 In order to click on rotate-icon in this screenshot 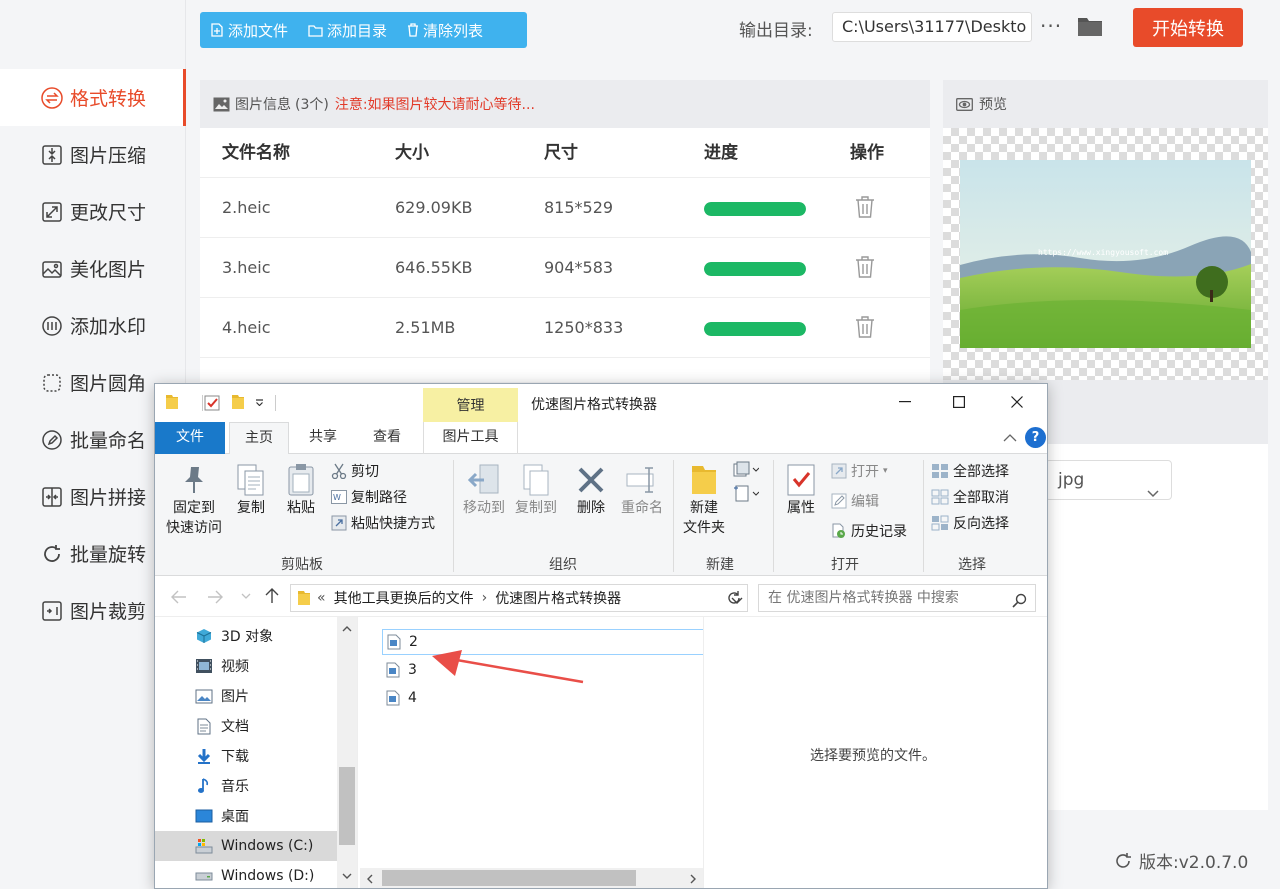, I will do `click(52, 554)`.